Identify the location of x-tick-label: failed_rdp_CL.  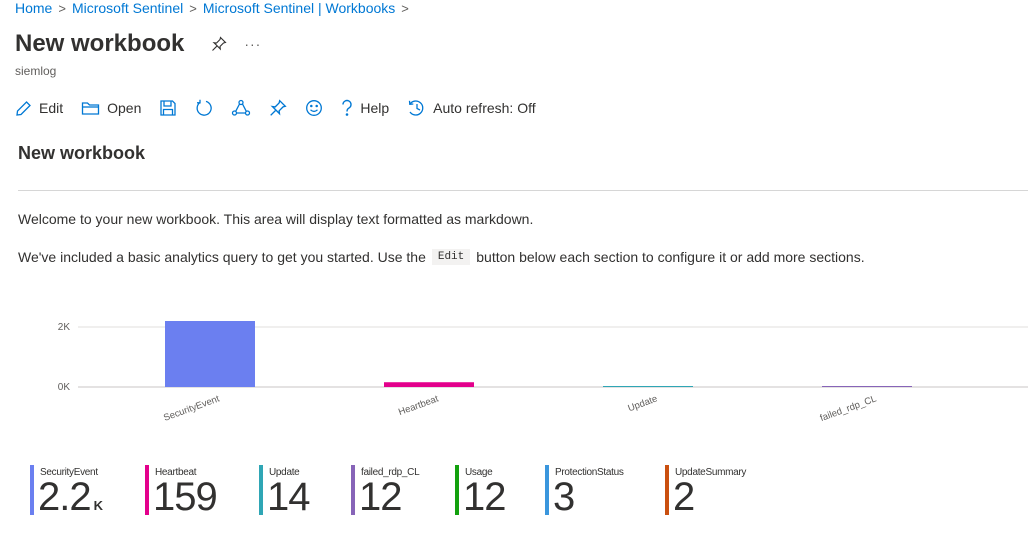
(848, 408).